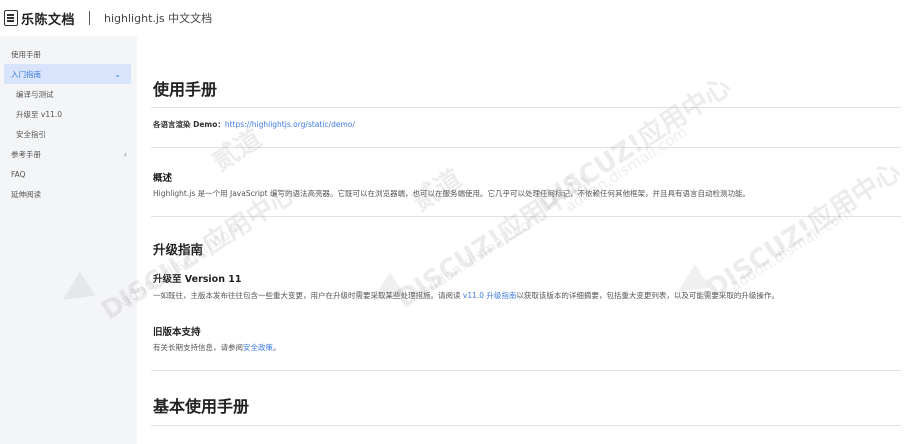 The height and width of the screenshot is (444, 910). Describe the element at coordinates (185, 89) in the screenshot. I see `page-title: 使用手册` at that location.